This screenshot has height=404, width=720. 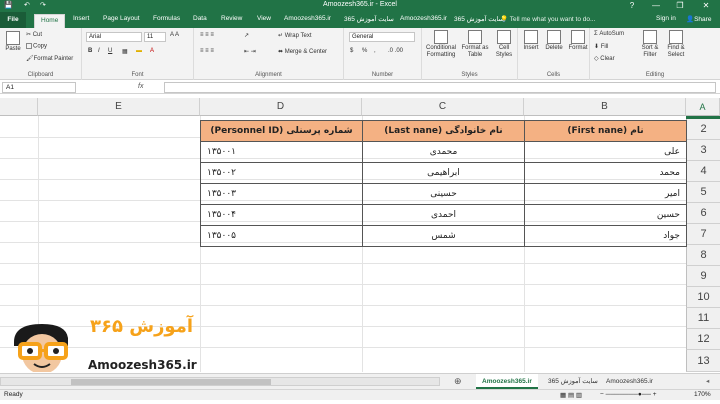 What do you see at coordinates (281, 173) in the screenshot?
I see `cell-personnel-id: ۱۳۵۰۰۲` at bounding box center [281, 173].